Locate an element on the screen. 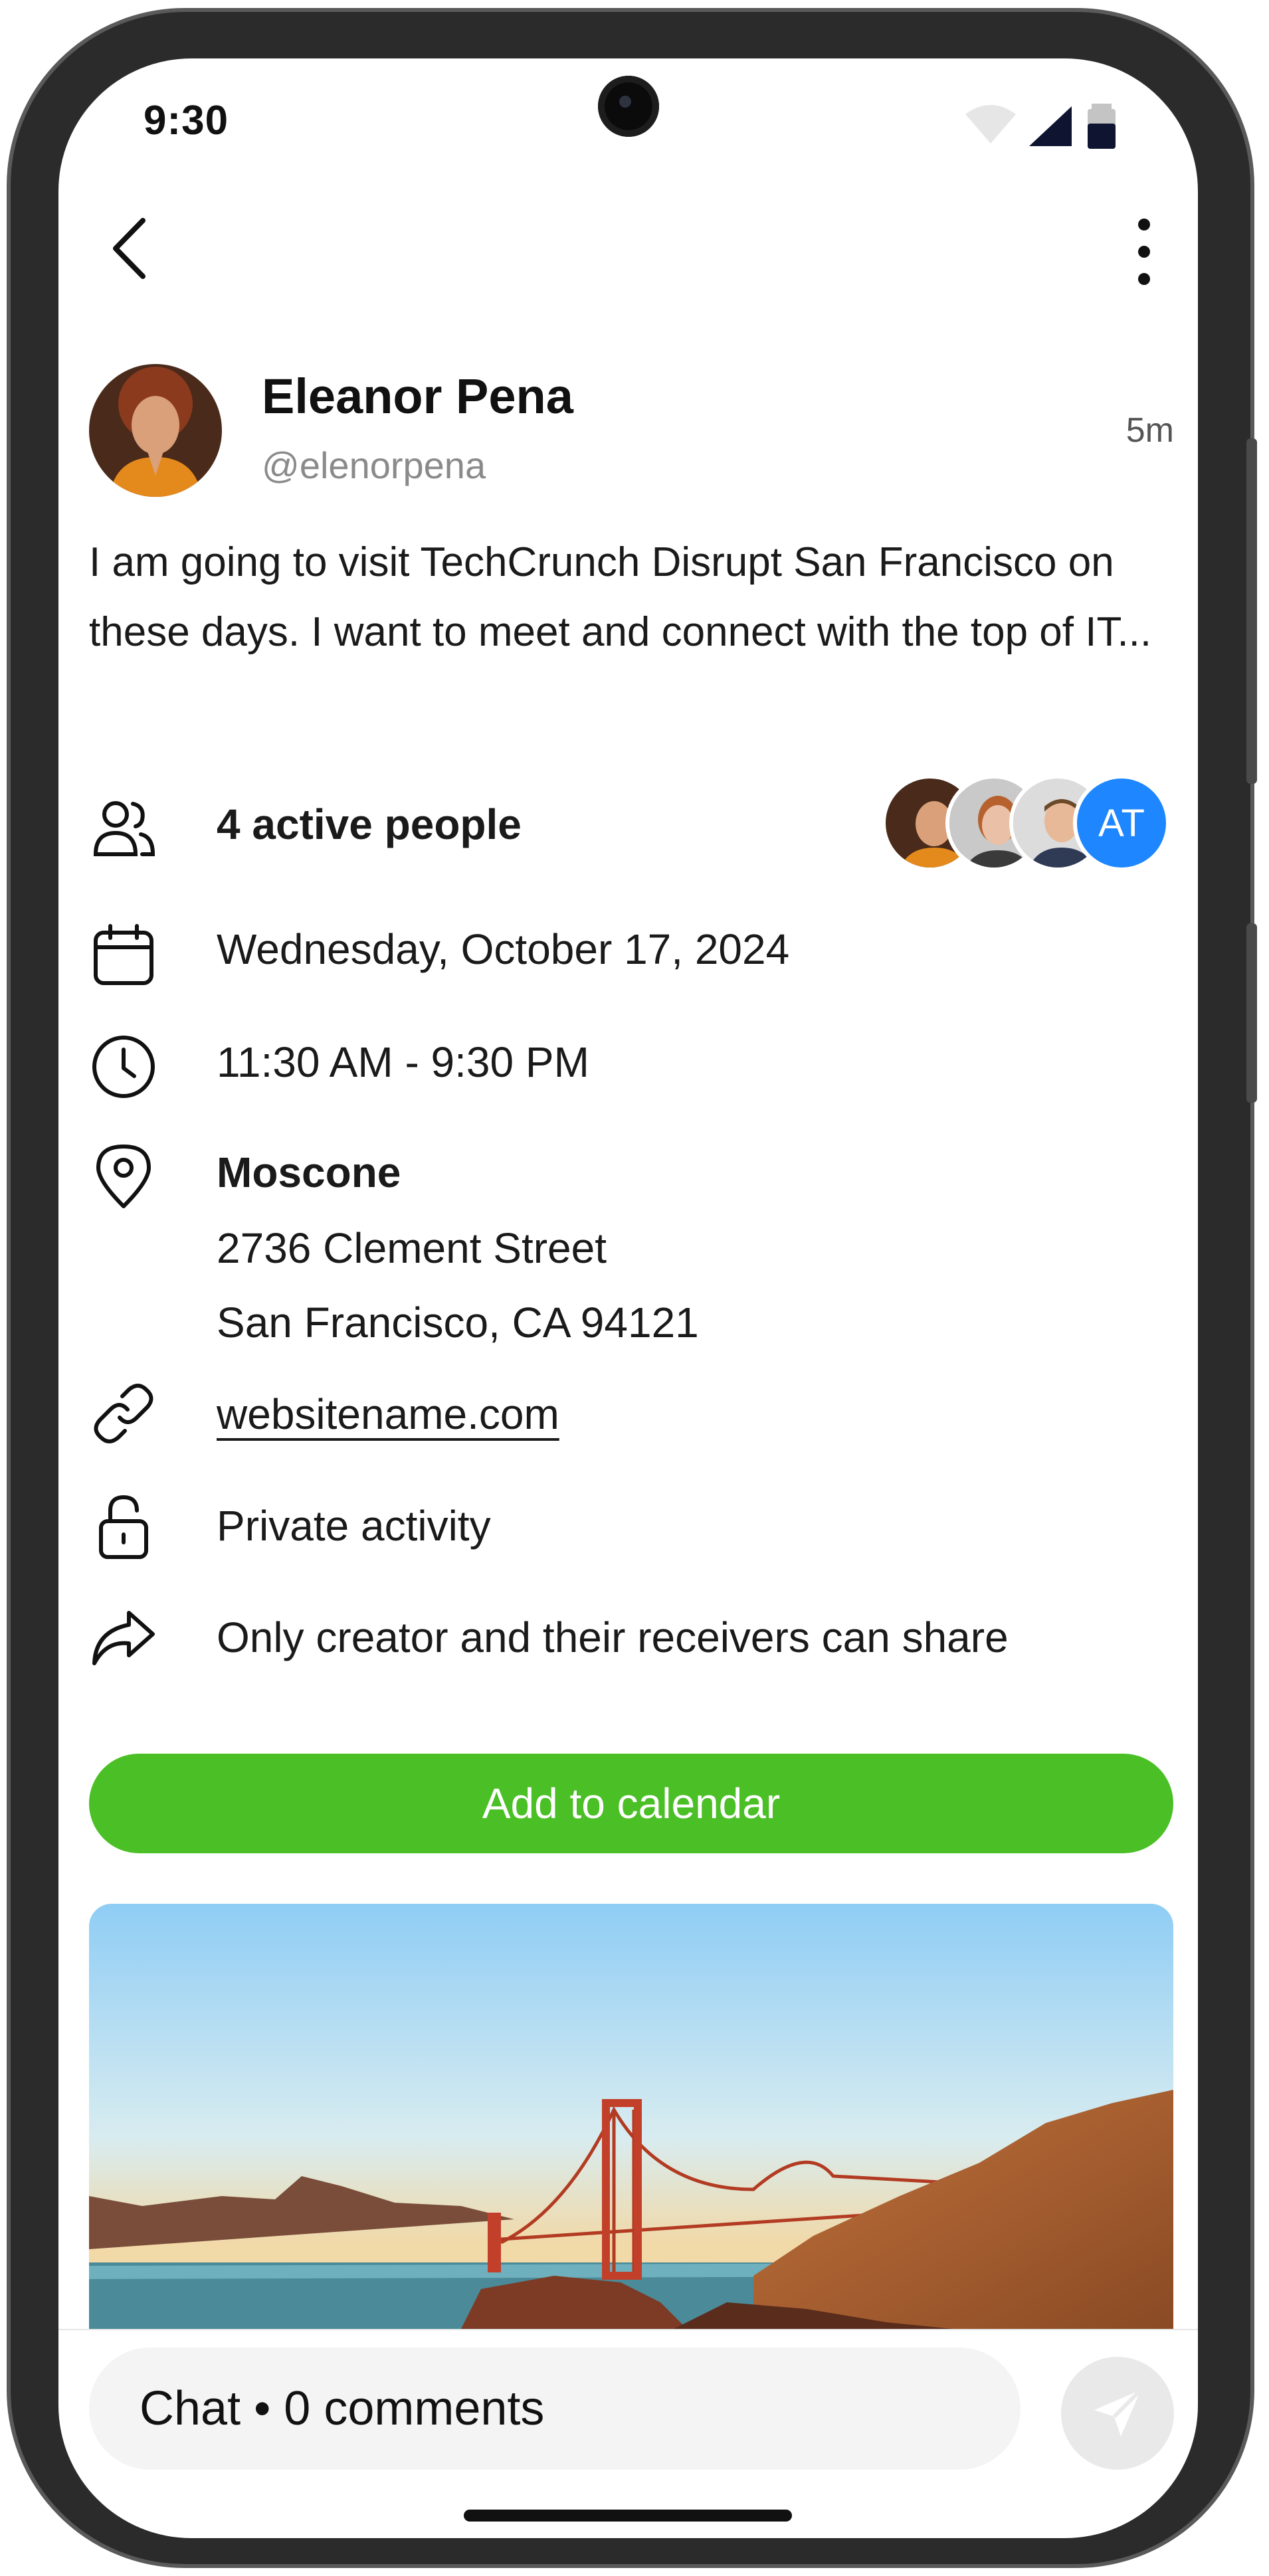 The height and width of the screenshot is (2576, 1269). attendee-avatars: AT is located at coordinates (1028, 823).